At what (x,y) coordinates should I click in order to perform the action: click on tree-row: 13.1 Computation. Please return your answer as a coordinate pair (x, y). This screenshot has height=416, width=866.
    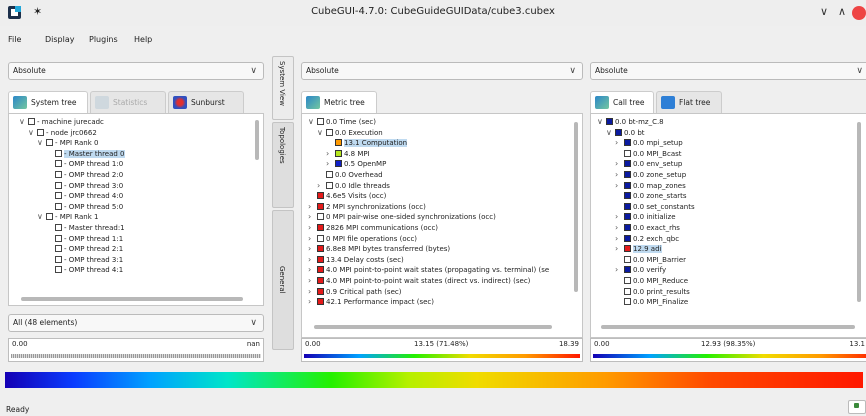
    Looking at the image, I should click on (367, 143).